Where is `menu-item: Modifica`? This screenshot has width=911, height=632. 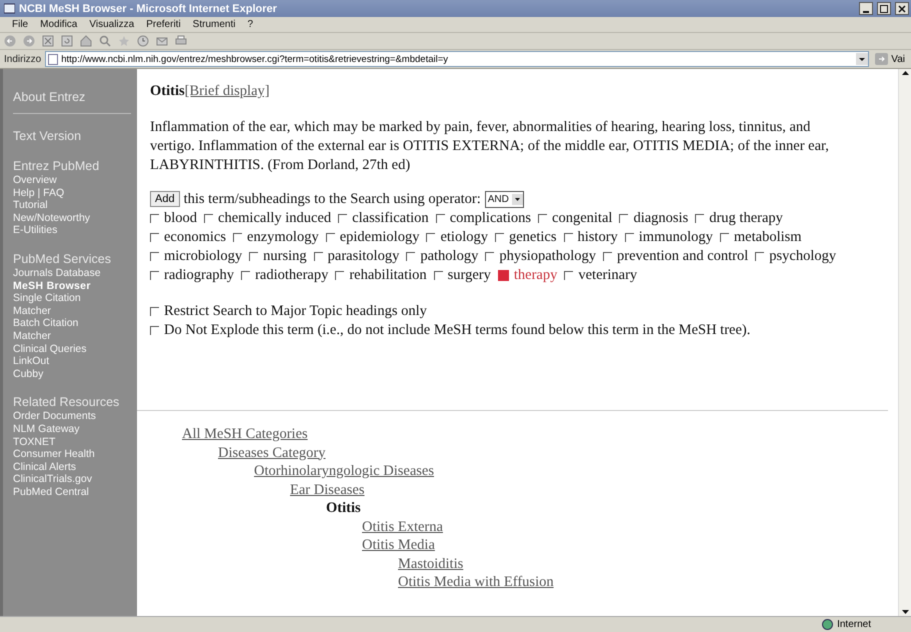 menu-item: Modifica is located at coordinates (59, 24).